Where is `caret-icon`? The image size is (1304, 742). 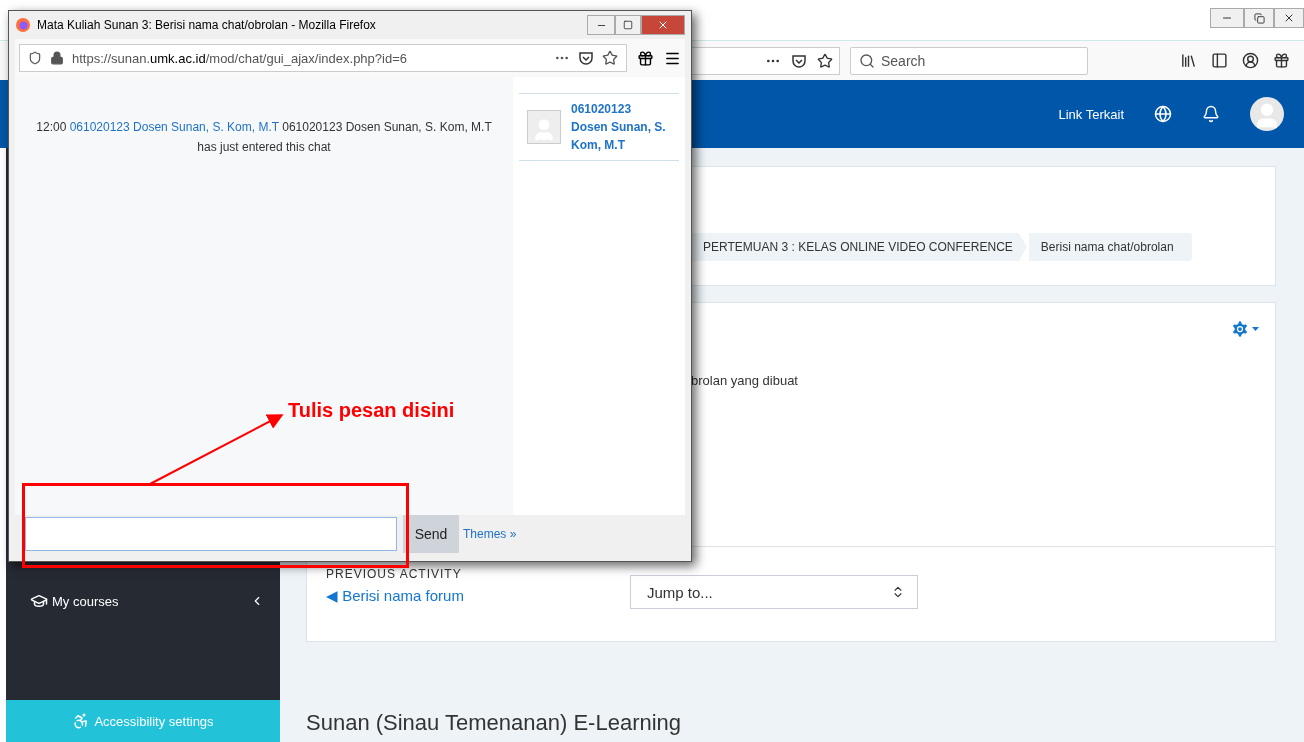
caret-icon is located at coordinates (1255, 329).